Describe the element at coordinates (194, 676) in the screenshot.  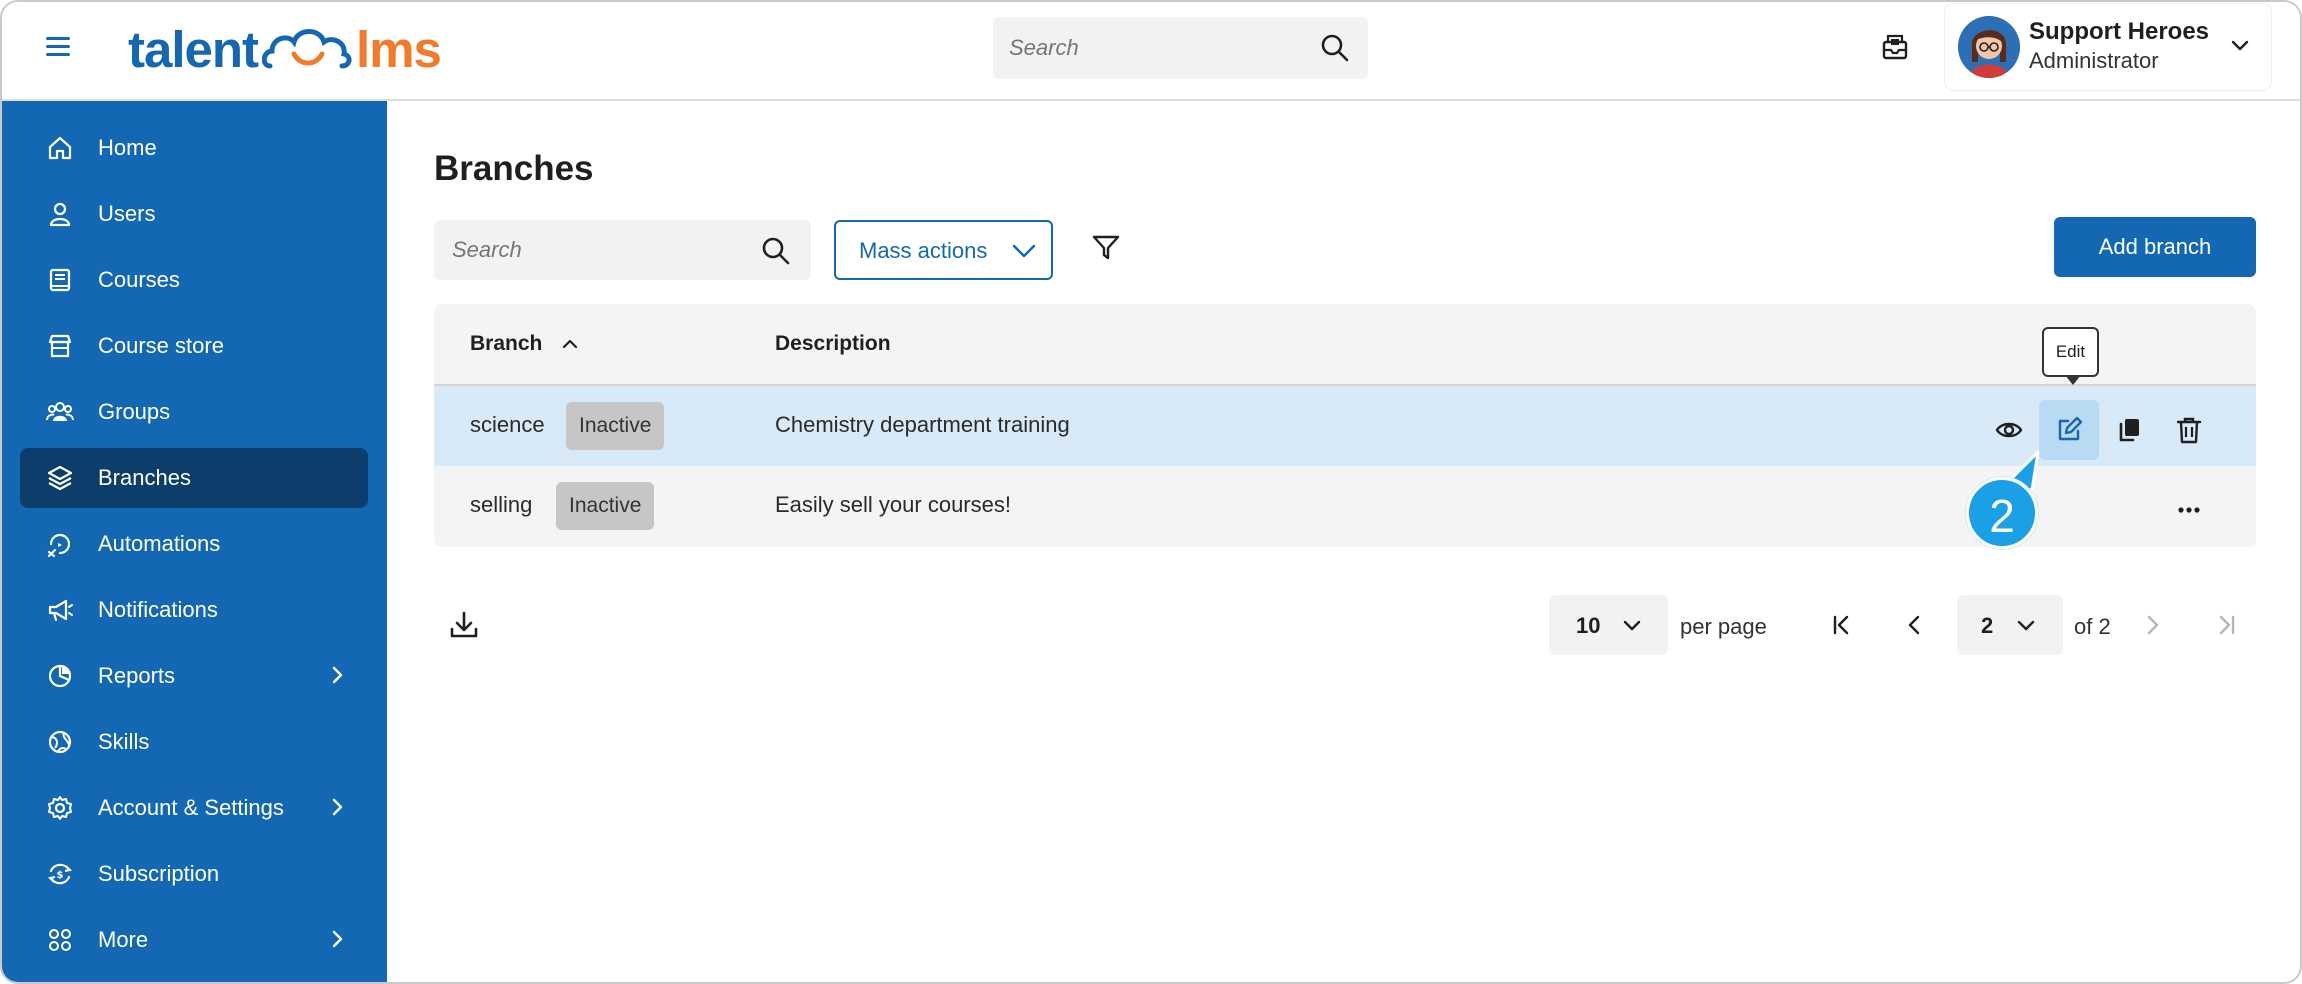
I see `sidebar-item-reports: Reports` at that location.